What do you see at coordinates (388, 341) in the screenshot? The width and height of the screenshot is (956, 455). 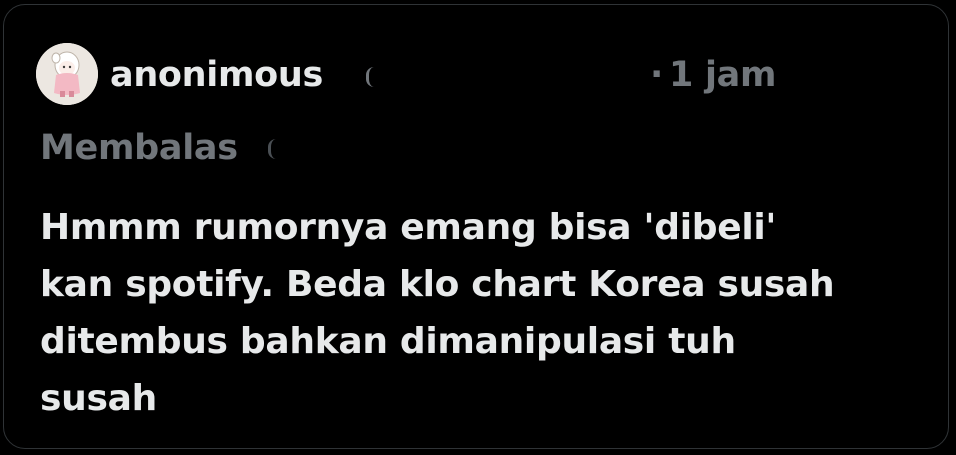 I see `post-text-line: ditembus bahkan dimanipulasi tuh` at bounding box center [388, 341].